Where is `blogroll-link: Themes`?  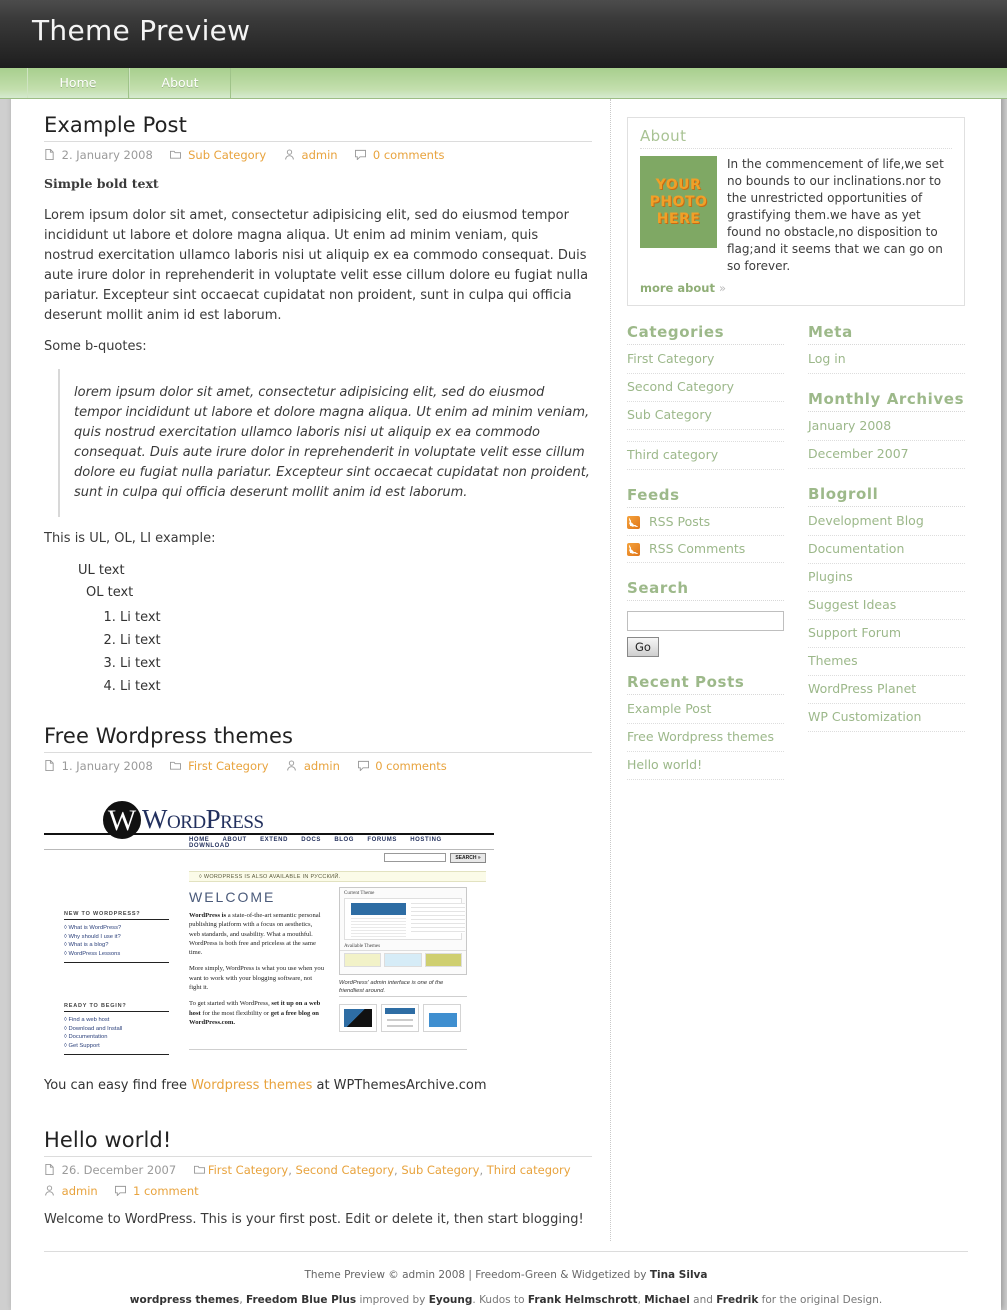
blogroll-link: Themes is located at coordinates (833, 660).